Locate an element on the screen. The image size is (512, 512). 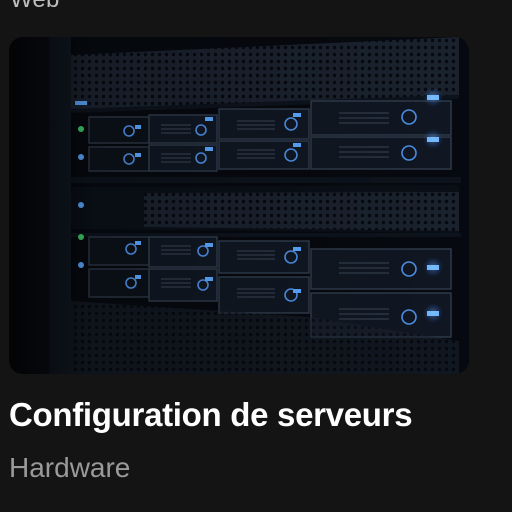
previous-card-label: Web is located at coordinates (35, 7).